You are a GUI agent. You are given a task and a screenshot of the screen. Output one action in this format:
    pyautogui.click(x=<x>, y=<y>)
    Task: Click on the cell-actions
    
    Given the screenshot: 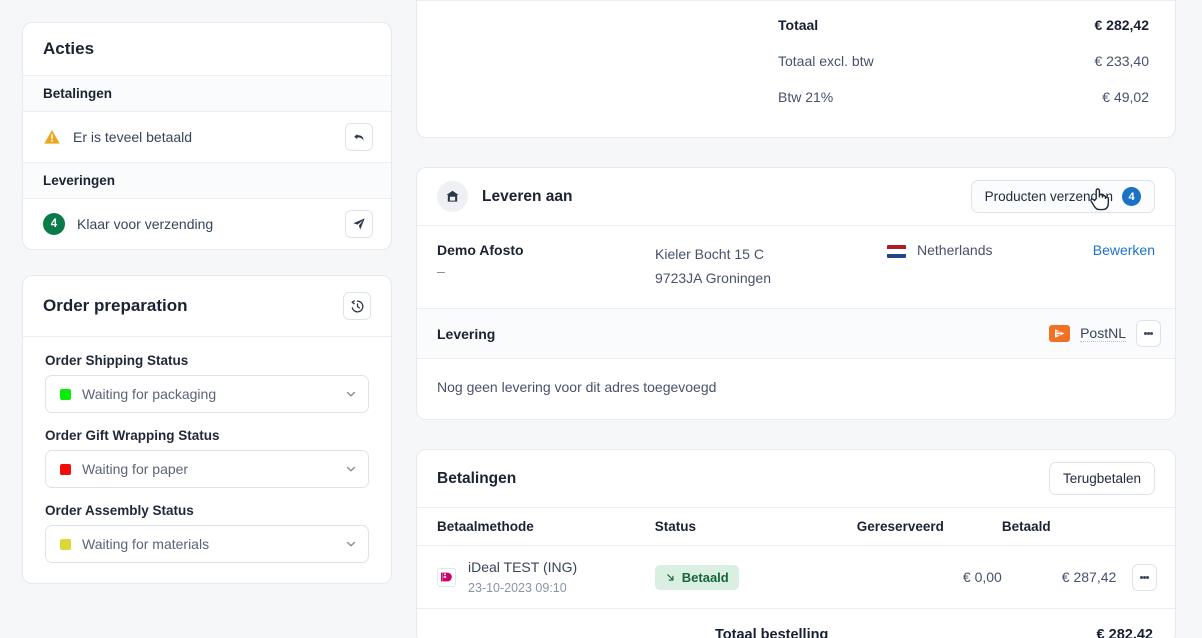 What is the action you would take?
    pyautogui.click(x=1145, y=577)
    